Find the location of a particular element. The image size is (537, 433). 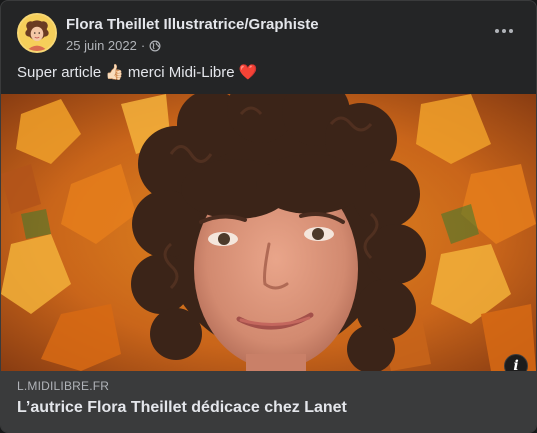

globe-icon is located at coordinates (155, 45).